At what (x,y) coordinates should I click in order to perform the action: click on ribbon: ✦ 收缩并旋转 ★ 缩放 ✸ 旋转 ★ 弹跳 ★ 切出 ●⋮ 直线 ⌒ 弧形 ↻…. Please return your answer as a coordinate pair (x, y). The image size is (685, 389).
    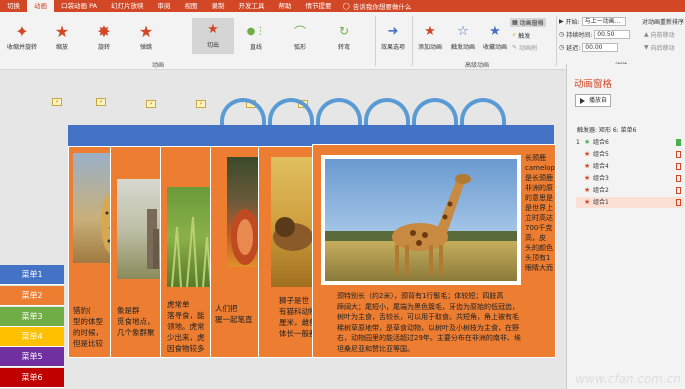
    Looking at the image, I should click on (342, 41).